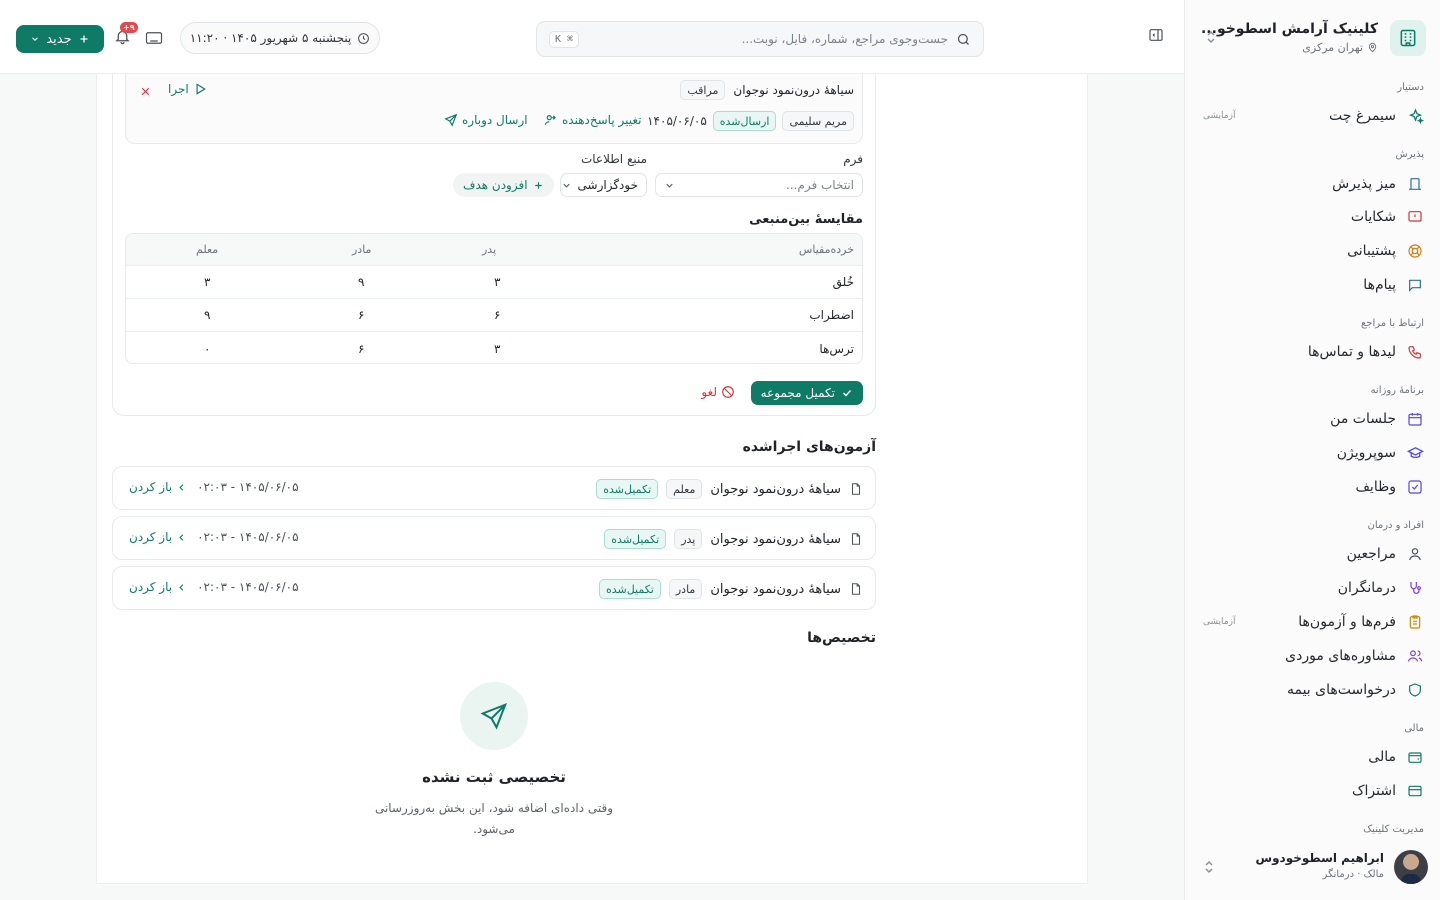 Image resolution: width=1440 pixels, height=900 pixels. What do you see at coordinates (1347, 622) in the screenshot?
I see `sidebar-item-label: فرم‌ها و آزمون‌ها` at bounding box center [1347, 622].